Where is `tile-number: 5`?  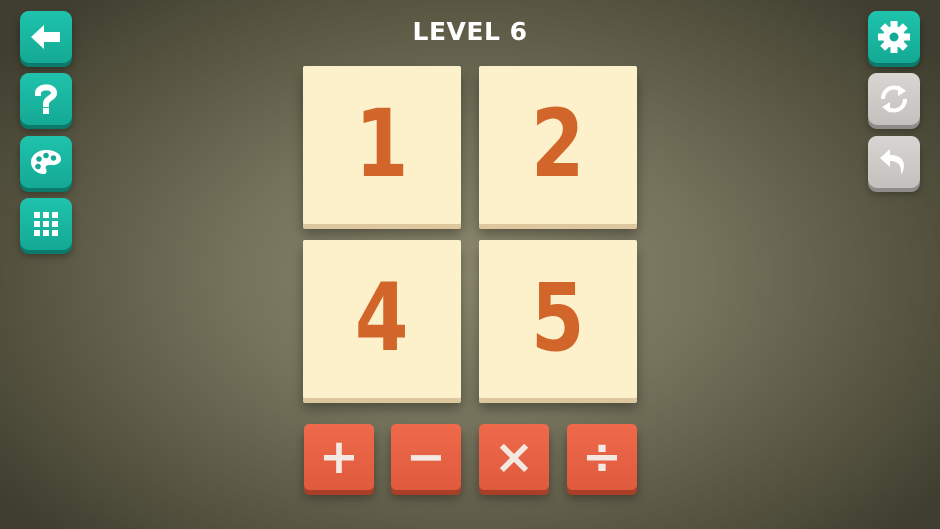 tile-number: 5 is located at coordinates (558, 318).